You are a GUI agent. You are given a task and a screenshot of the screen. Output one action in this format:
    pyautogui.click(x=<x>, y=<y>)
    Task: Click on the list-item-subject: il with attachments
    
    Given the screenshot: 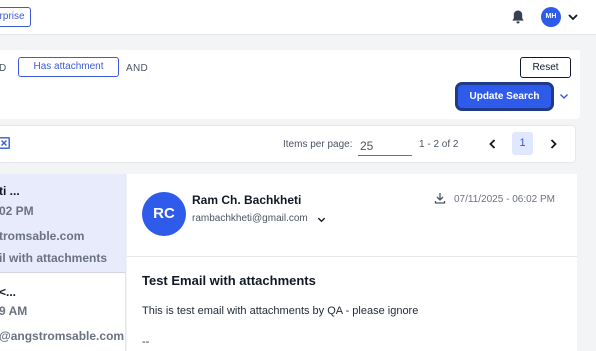 What is the action you would take?
    pyautogui.click(x=54, y=258)
    